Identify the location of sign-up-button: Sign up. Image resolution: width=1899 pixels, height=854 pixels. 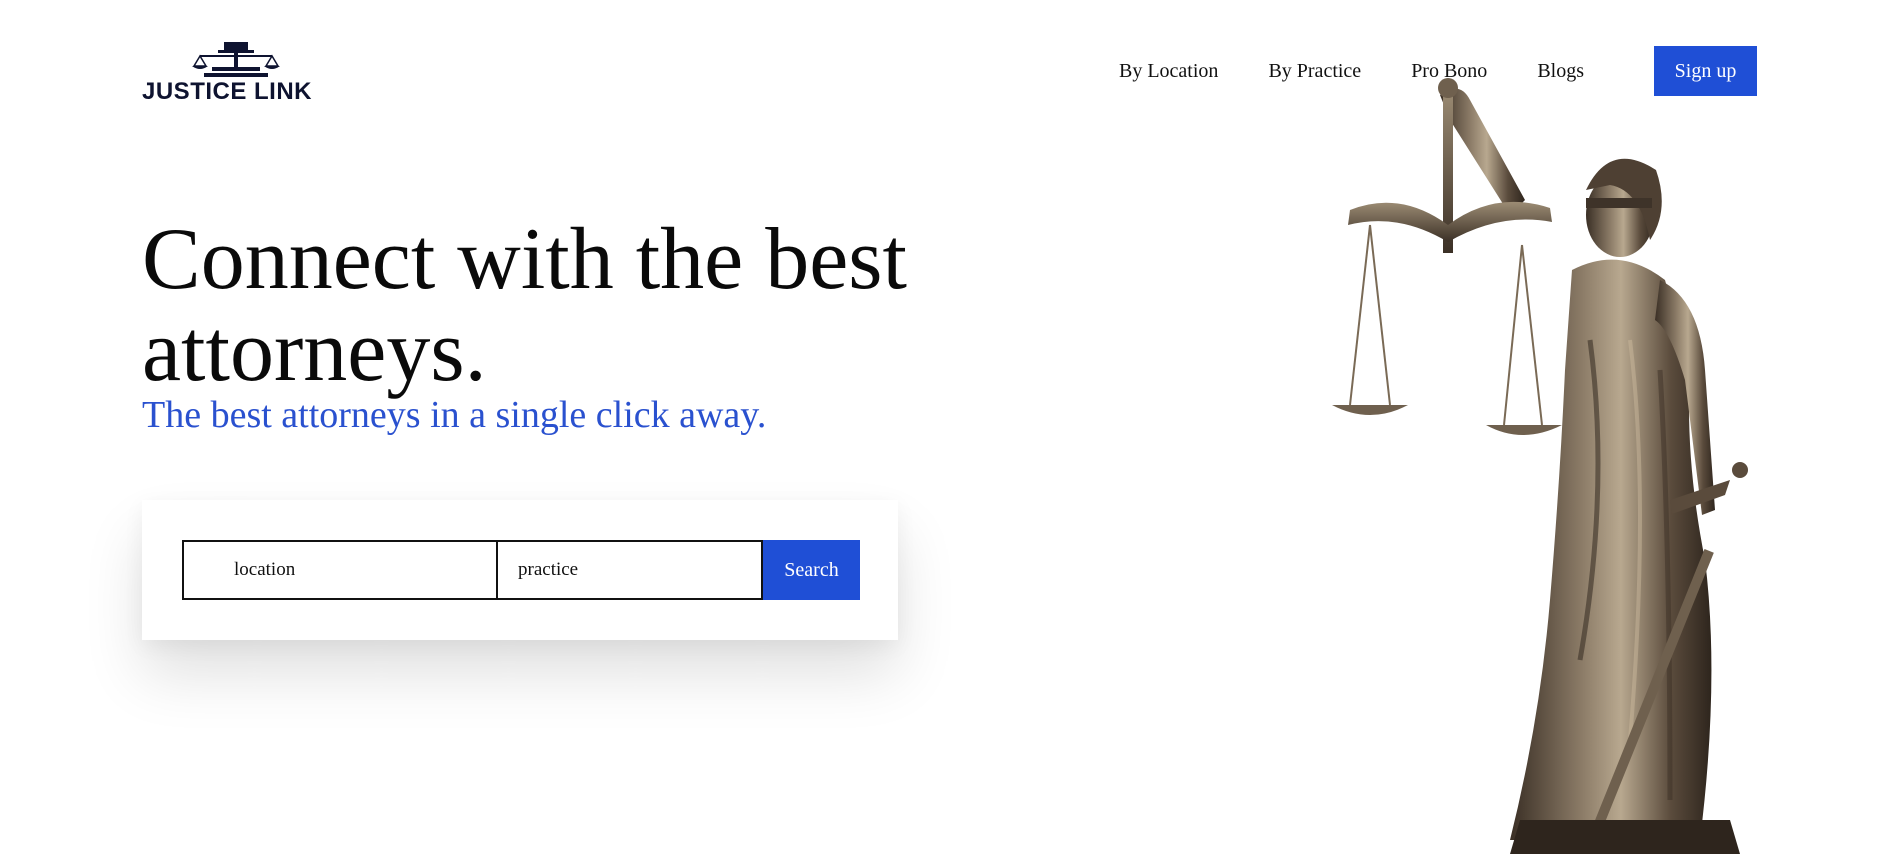
(1705, 71).